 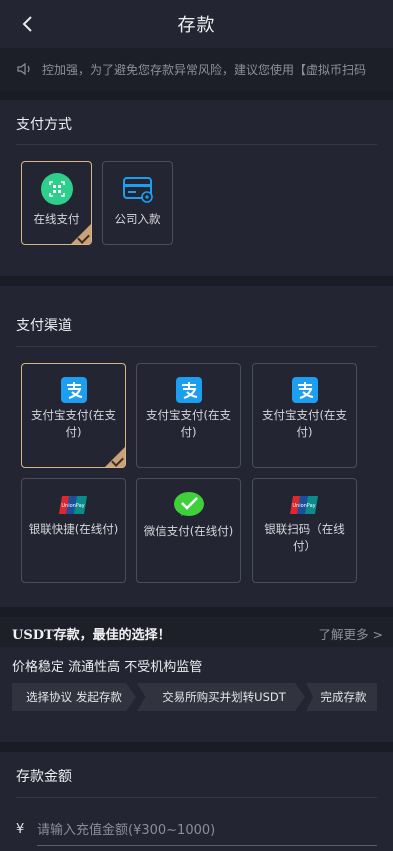 I want to click on qr-scan-icon, so click(x=56, y=189).